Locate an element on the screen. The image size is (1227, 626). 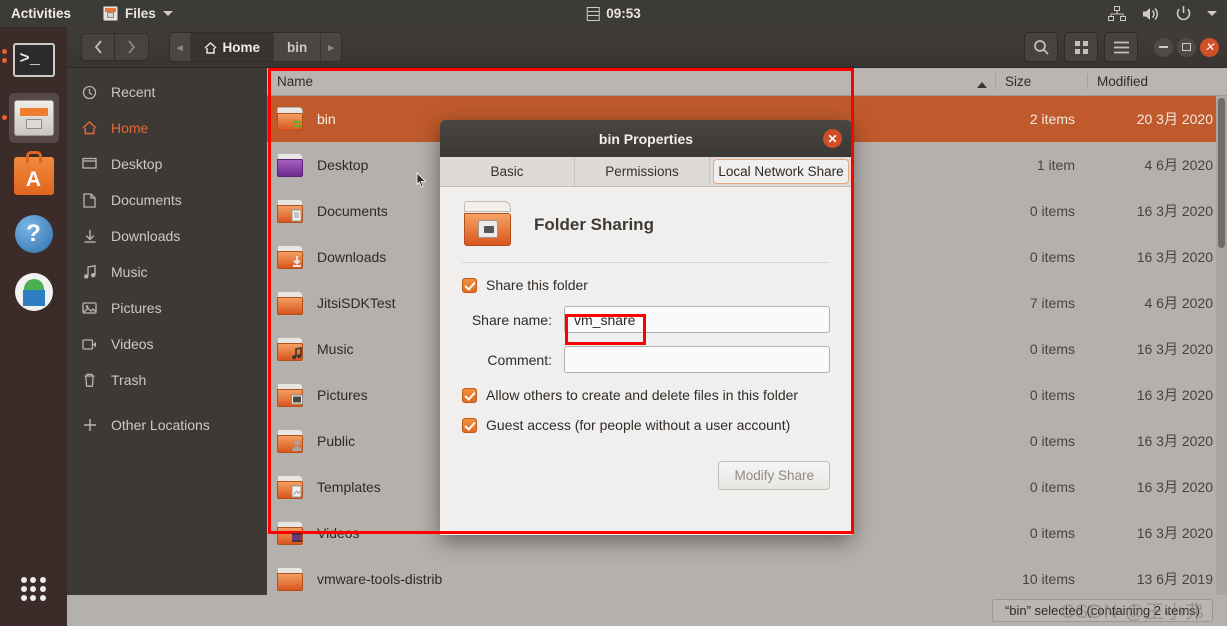
clock-button: 09:53 is located at coordinates (613, 13).